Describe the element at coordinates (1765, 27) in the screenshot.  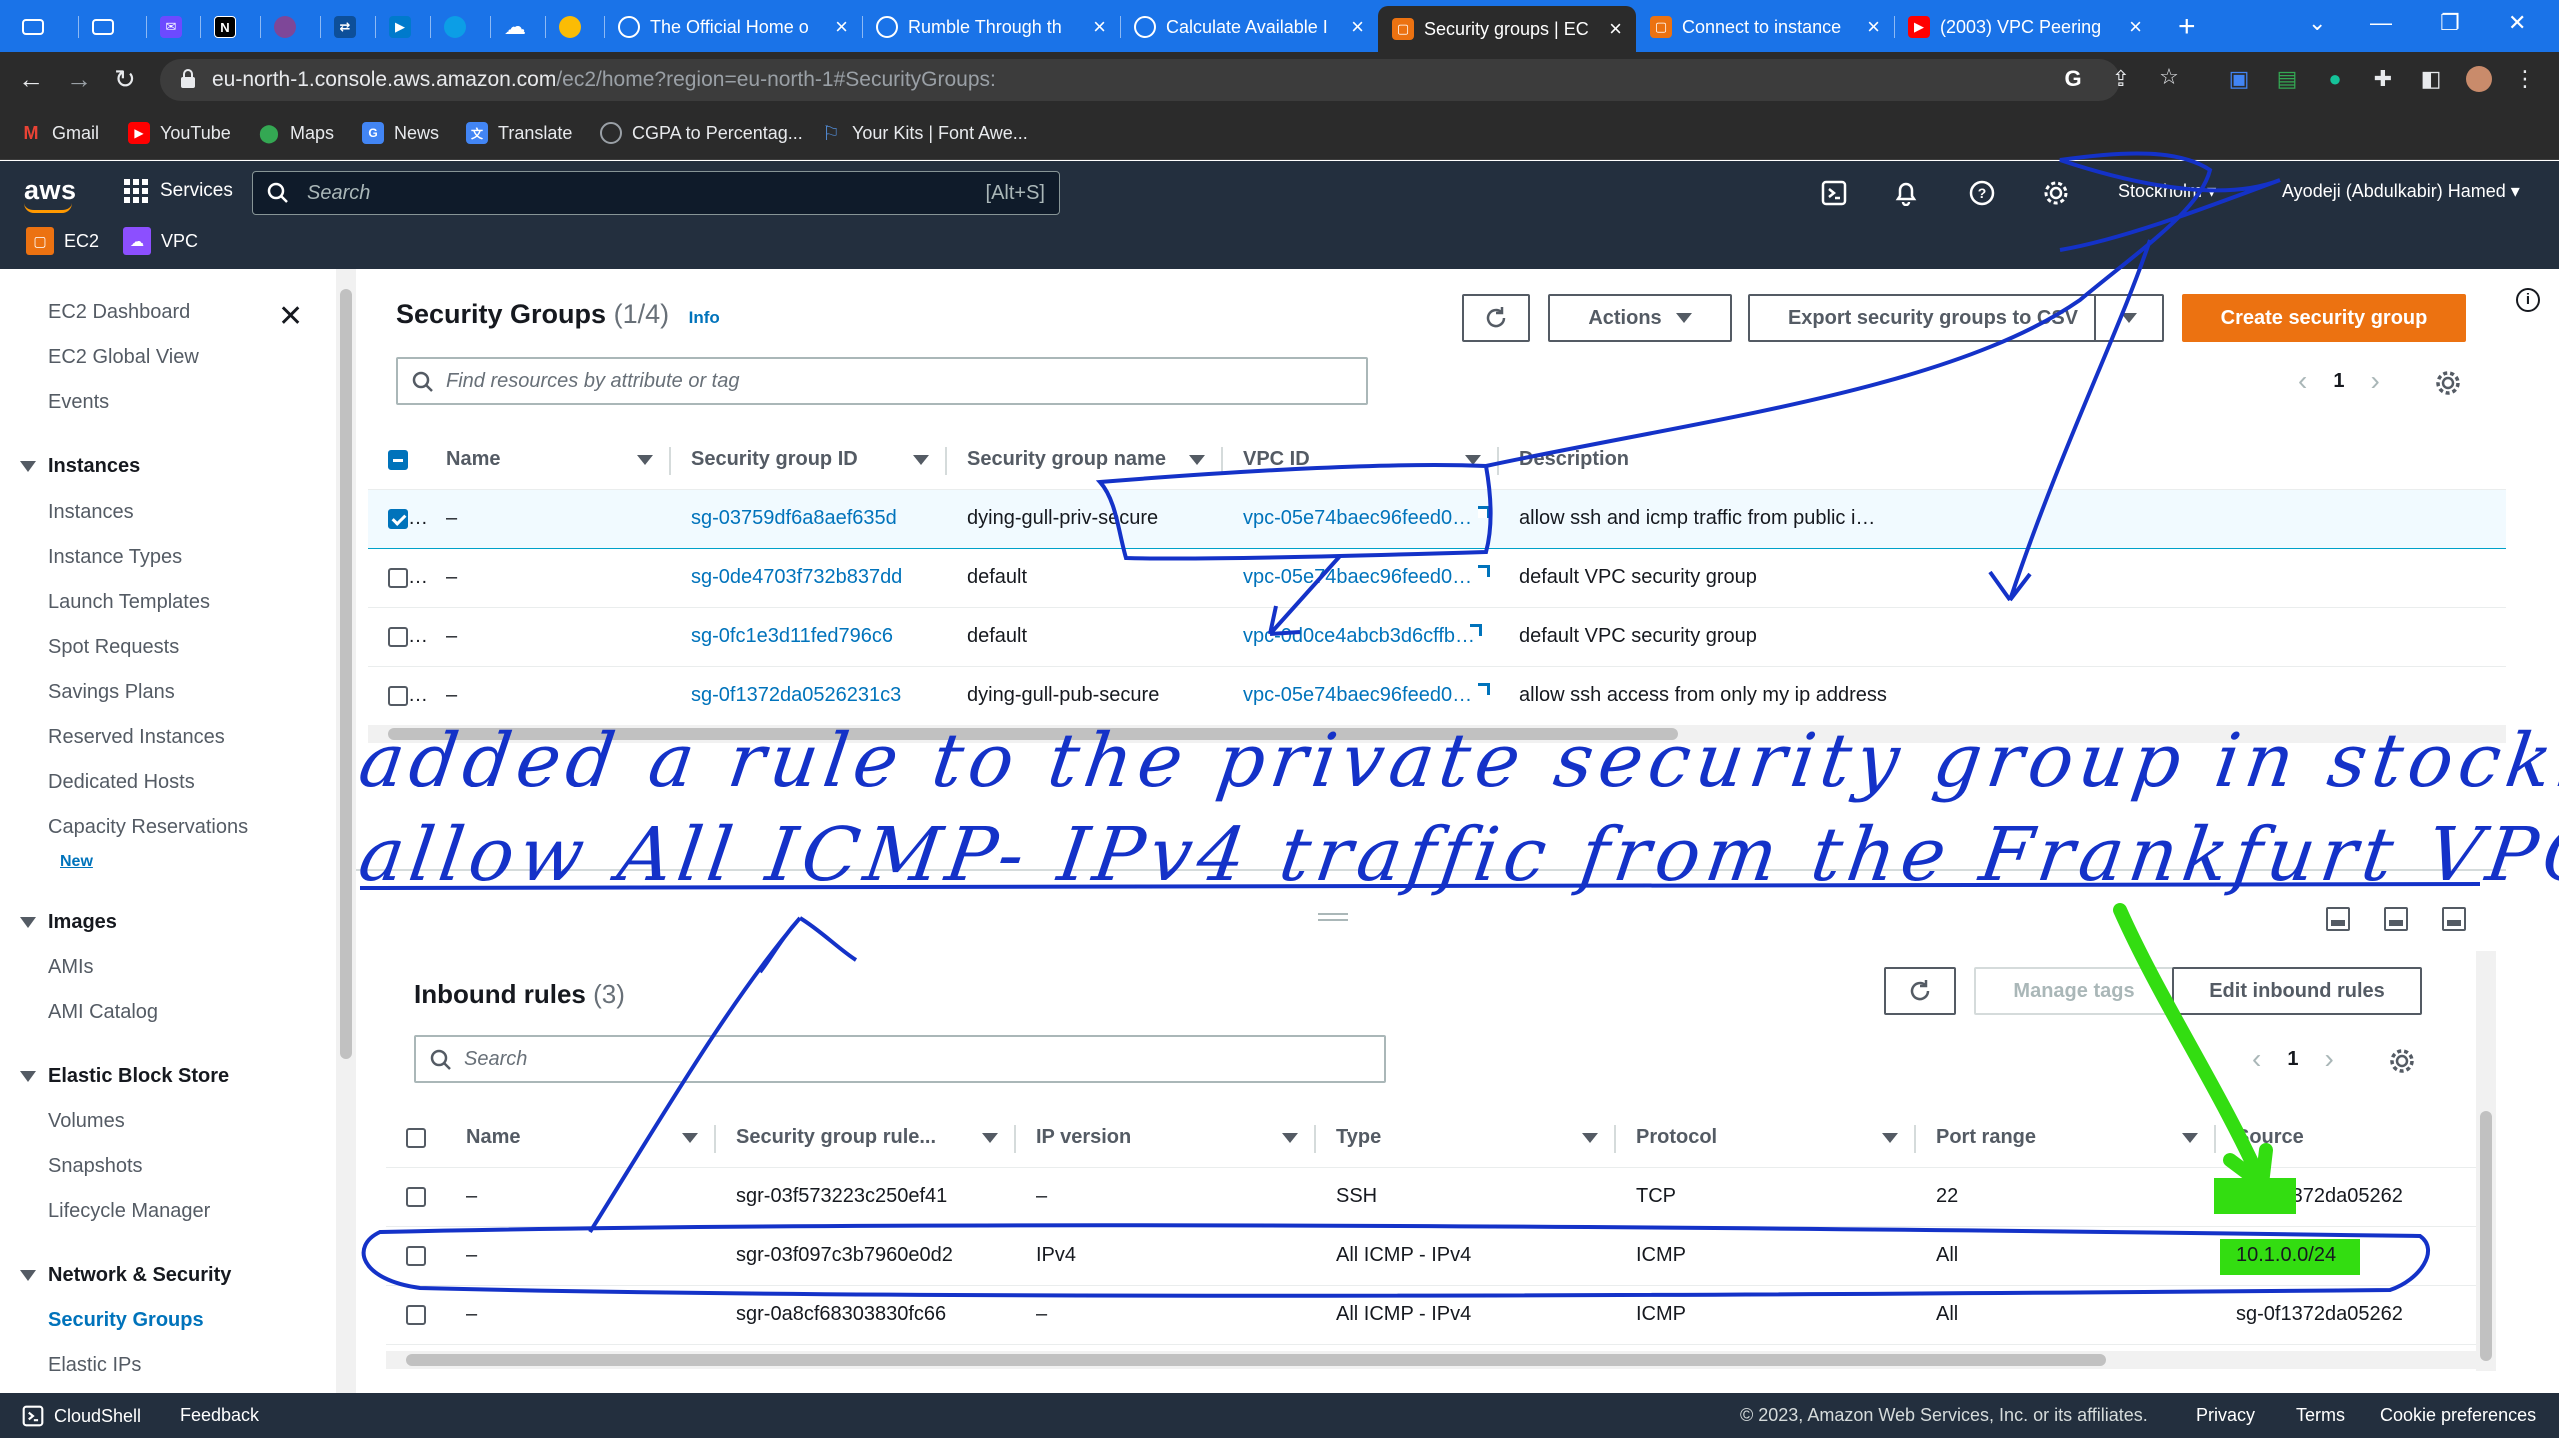
I see `browser-tab: ▢ Connect to instance ×` at that location.